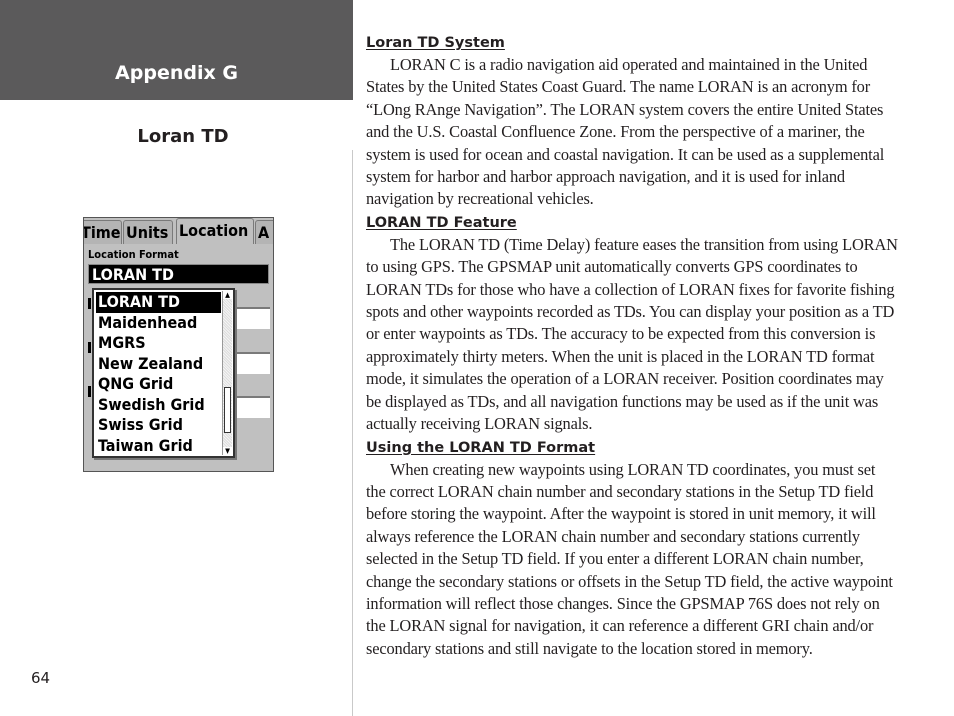 This screenshot has width=954, height=716. What do you see at coordinates (352, 433) in the screenshot?
I see `column-divider` at bounding box center [352, 433].